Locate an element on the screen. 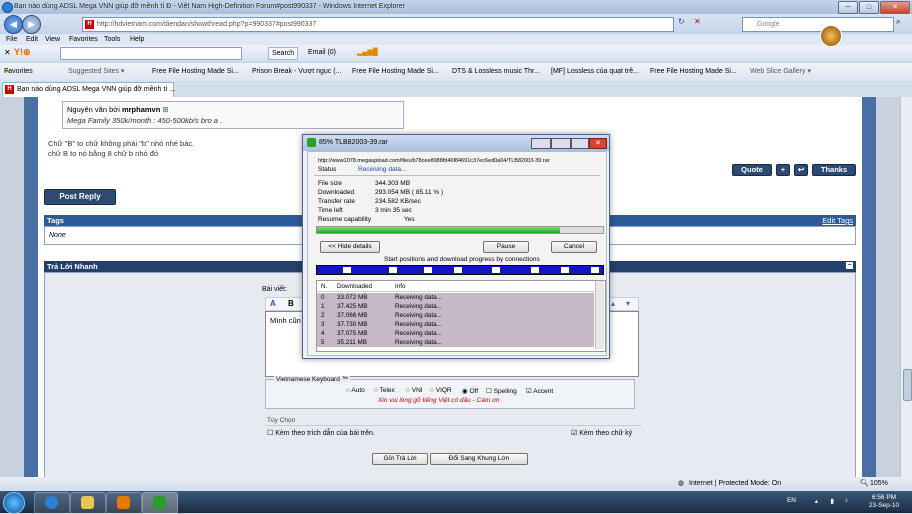  kb-auto: ○ Auto is located at coordinates (355, 390).